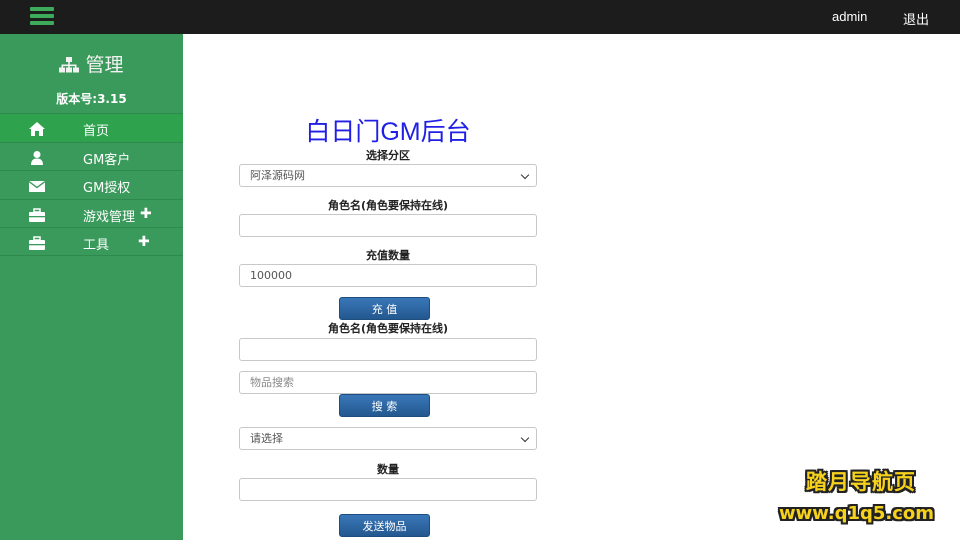  Describe the element at coordinates (42, 16) in the screenshot. I see `menu-toggle-icon` at that location.